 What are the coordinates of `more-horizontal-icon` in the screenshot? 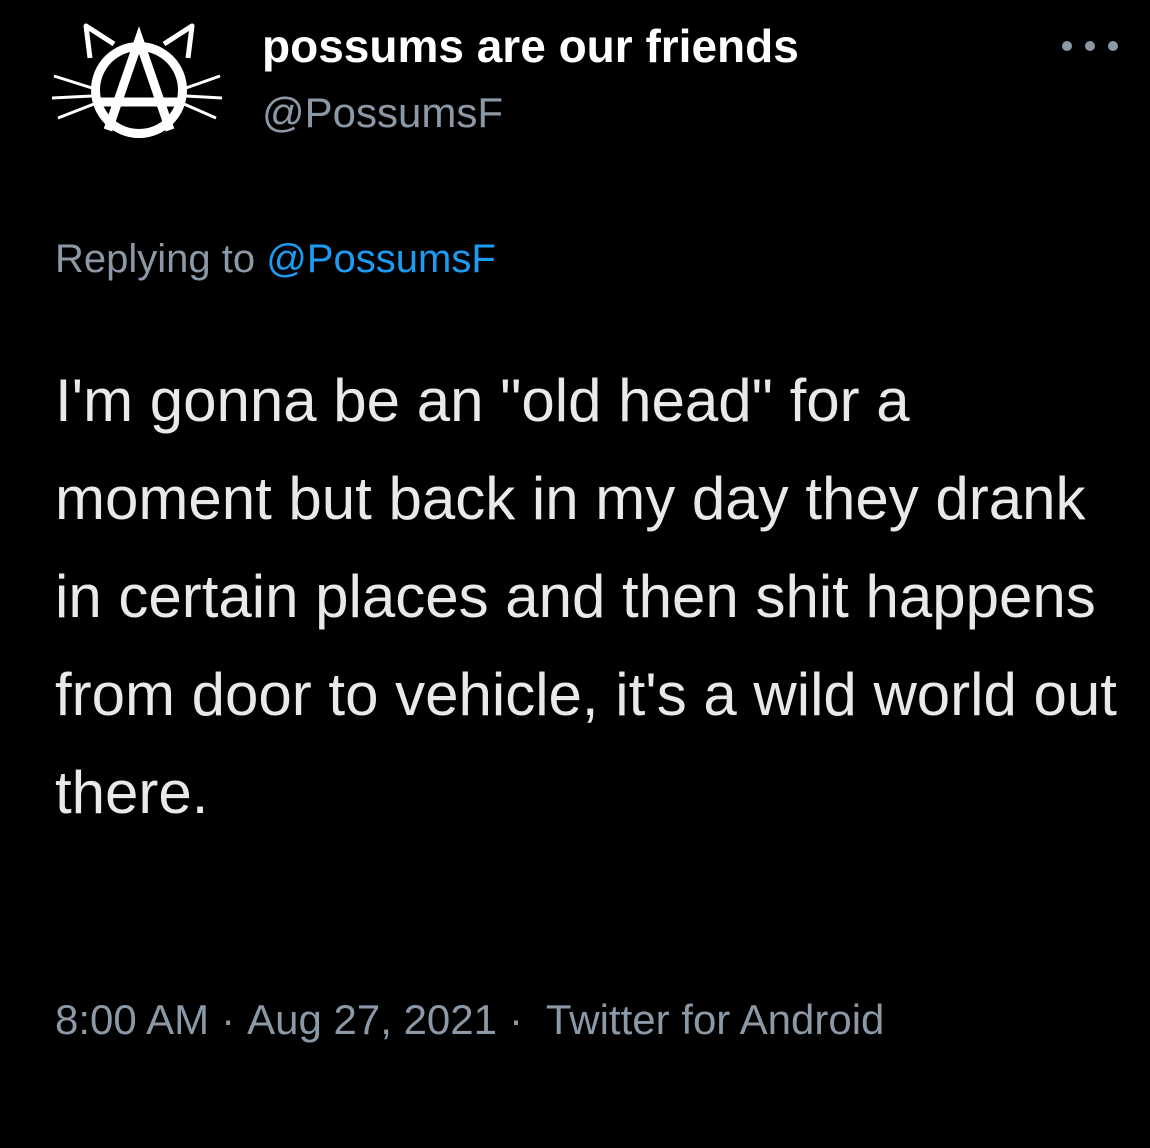 It's located at (1090, 46).